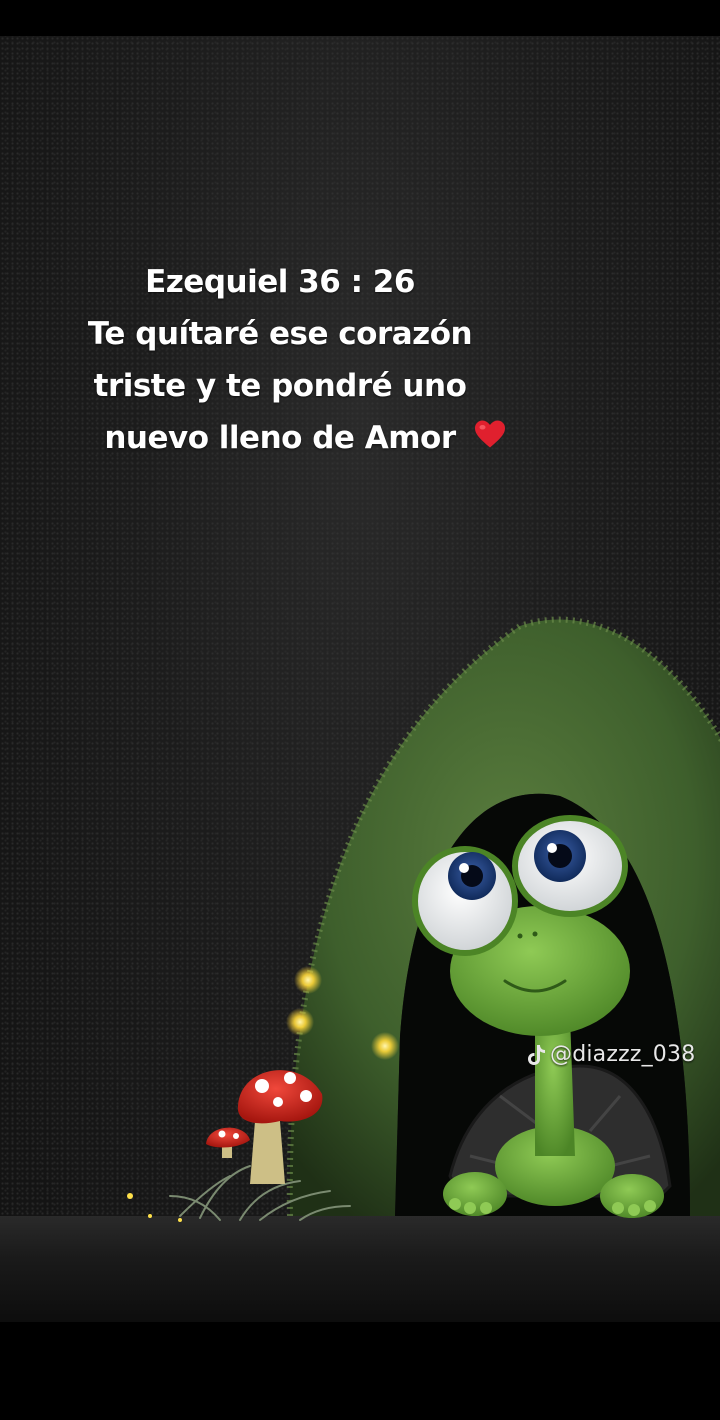  I want to click on letterbox-top, so click(360, 18).